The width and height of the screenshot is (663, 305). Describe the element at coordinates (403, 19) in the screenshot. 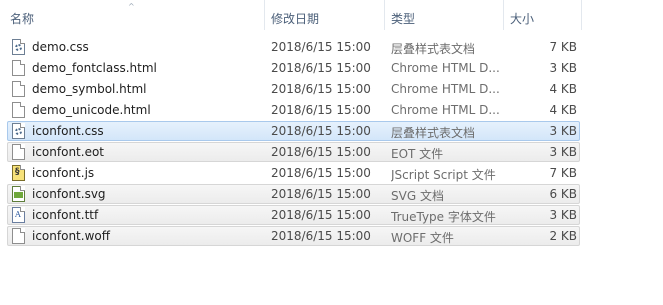

I see `column-header-type-label: 类型` at that location.